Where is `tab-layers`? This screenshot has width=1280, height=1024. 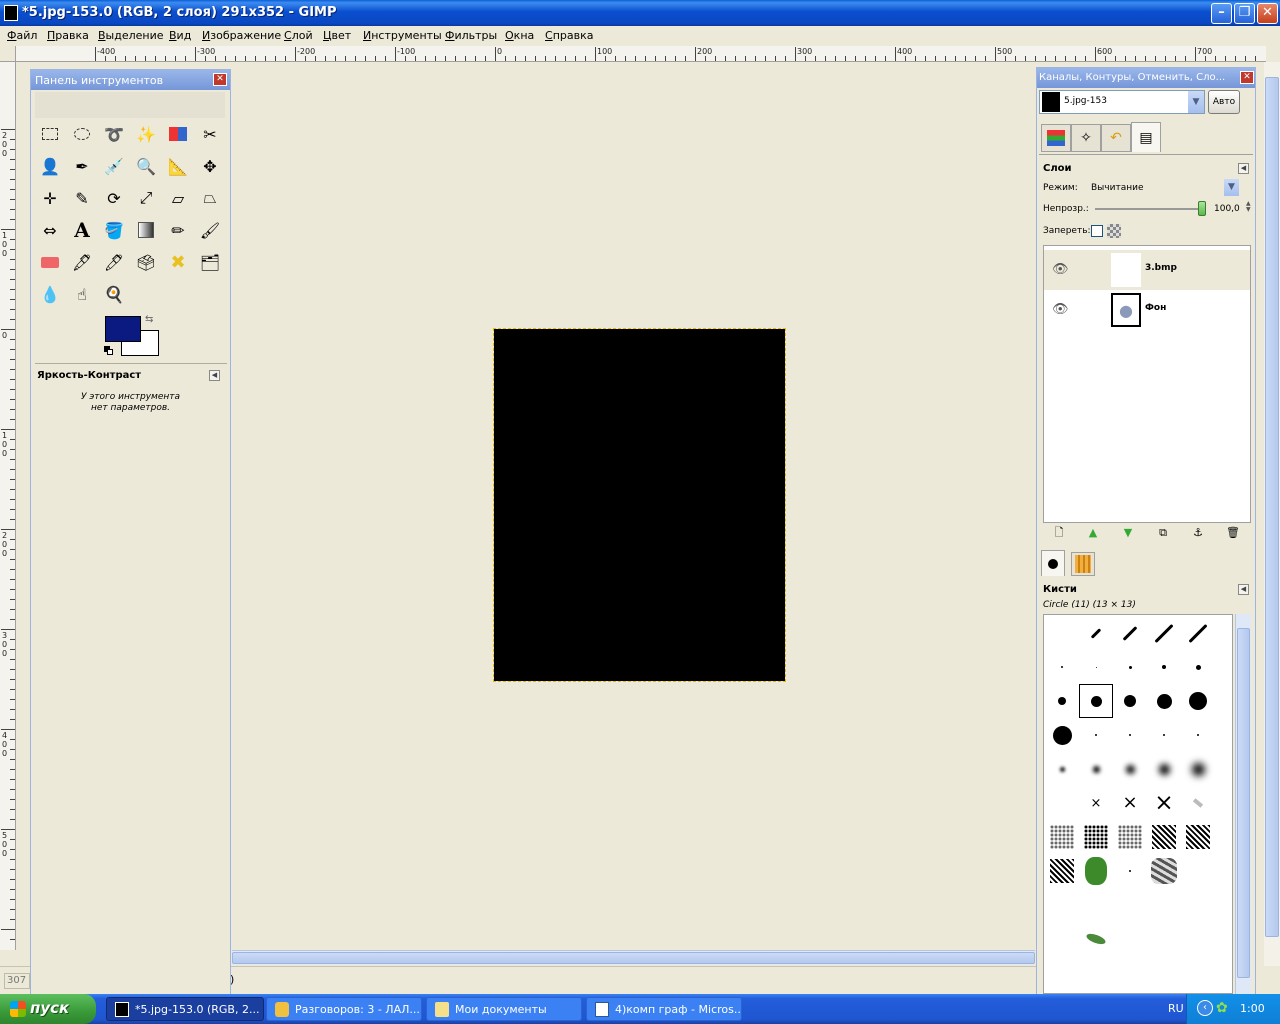
tab-layers is located at coordinates (1056, 138).